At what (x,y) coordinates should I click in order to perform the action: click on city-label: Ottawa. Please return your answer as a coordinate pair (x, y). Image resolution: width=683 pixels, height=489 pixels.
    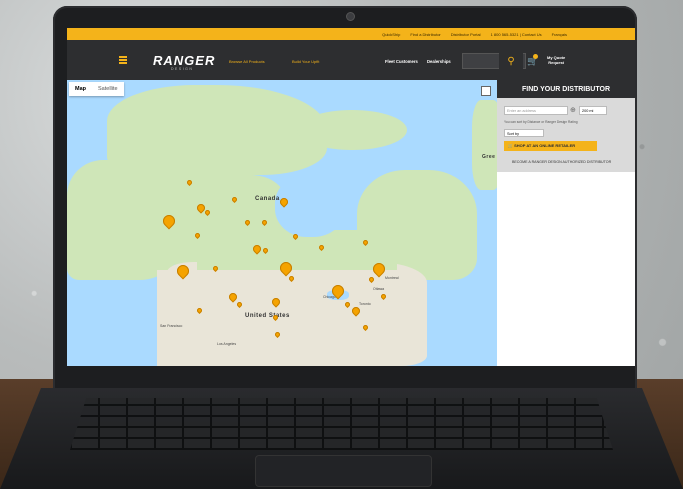
    Looking at the image, I should click on (379, 289).